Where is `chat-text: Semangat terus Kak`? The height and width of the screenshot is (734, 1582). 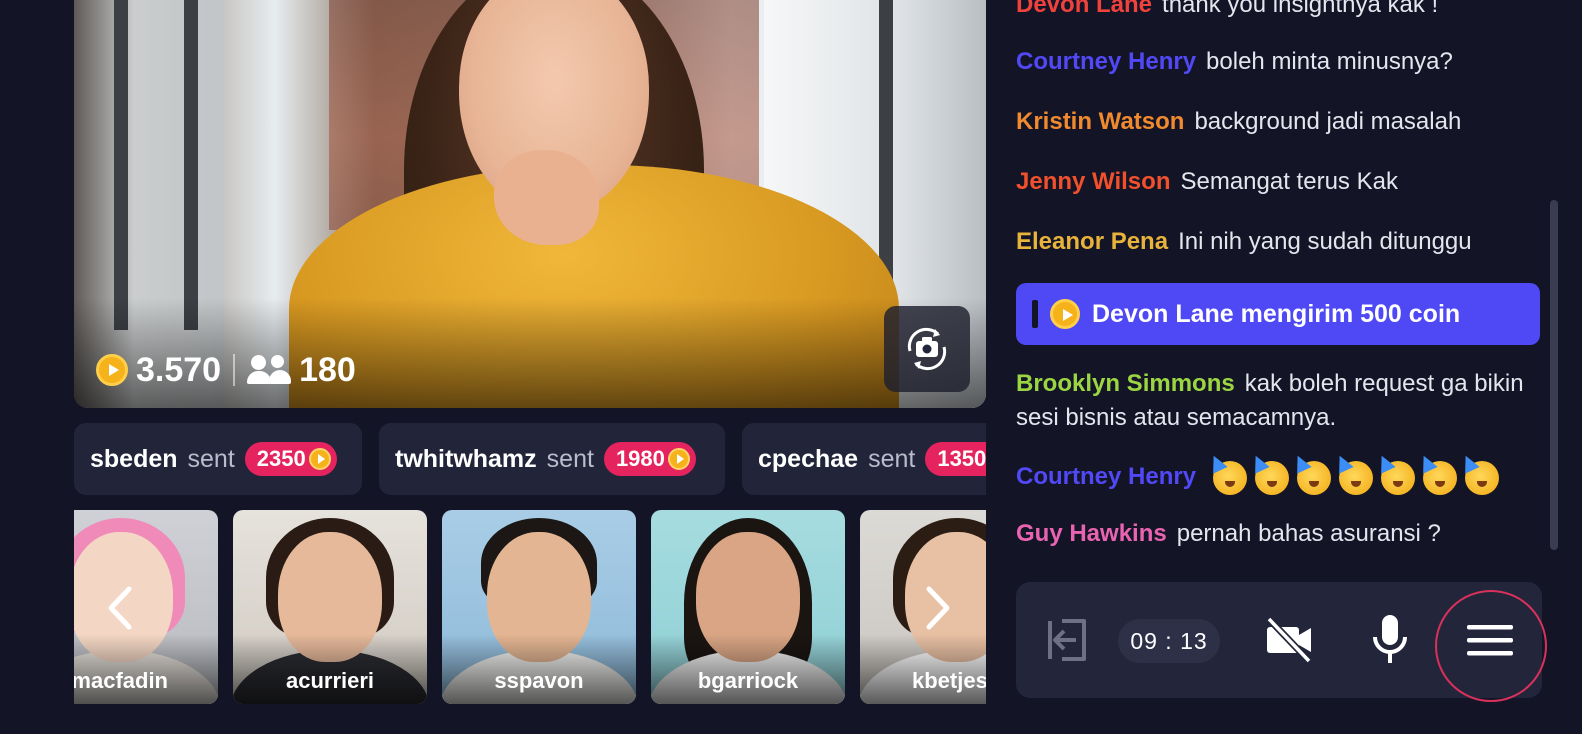
chat-text: Semangat terus Kak is located at coordinates (1289, 181).